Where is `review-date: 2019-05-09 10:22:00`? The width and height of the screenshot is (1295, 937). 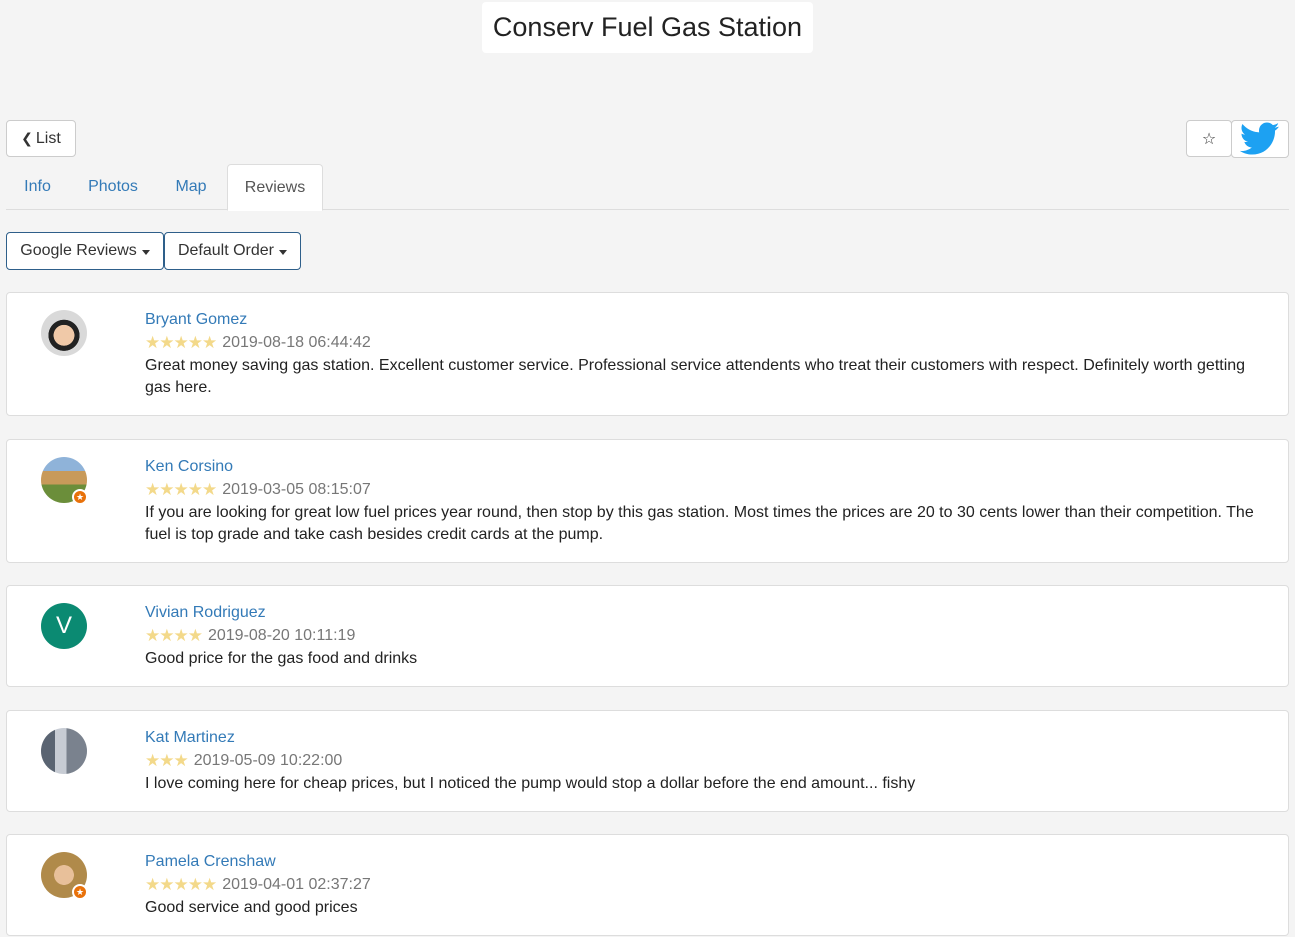 review-date: 2019-05-09 10:22:00 is located at coordinates (268, 760).